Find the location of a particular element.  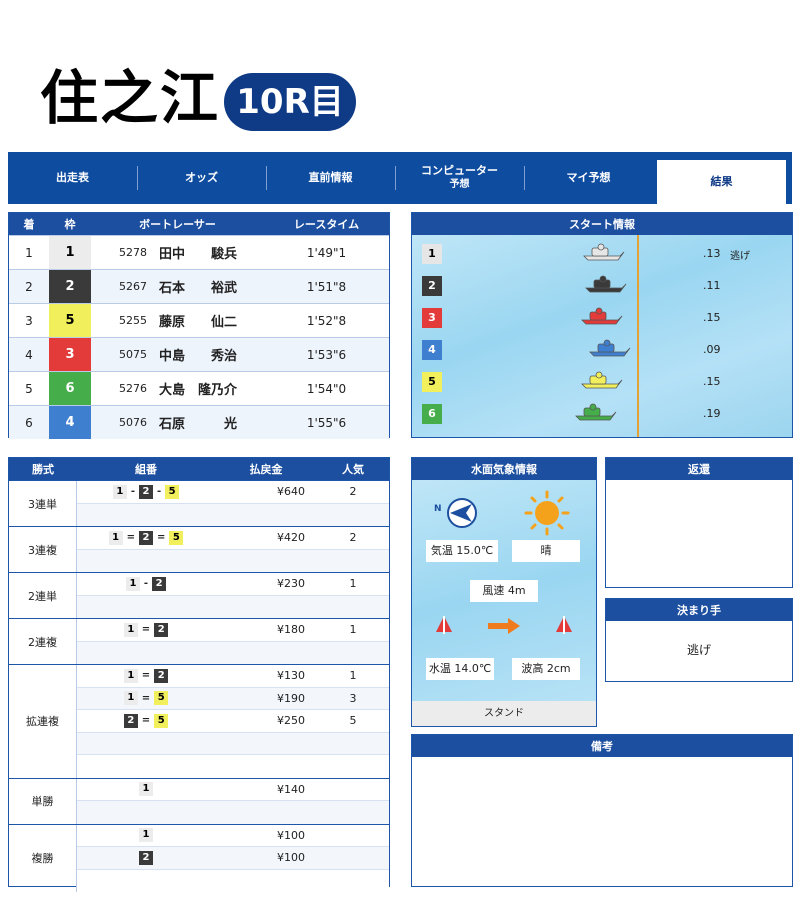

tab-label: マイ予想 is located at coordinates (588, 177).